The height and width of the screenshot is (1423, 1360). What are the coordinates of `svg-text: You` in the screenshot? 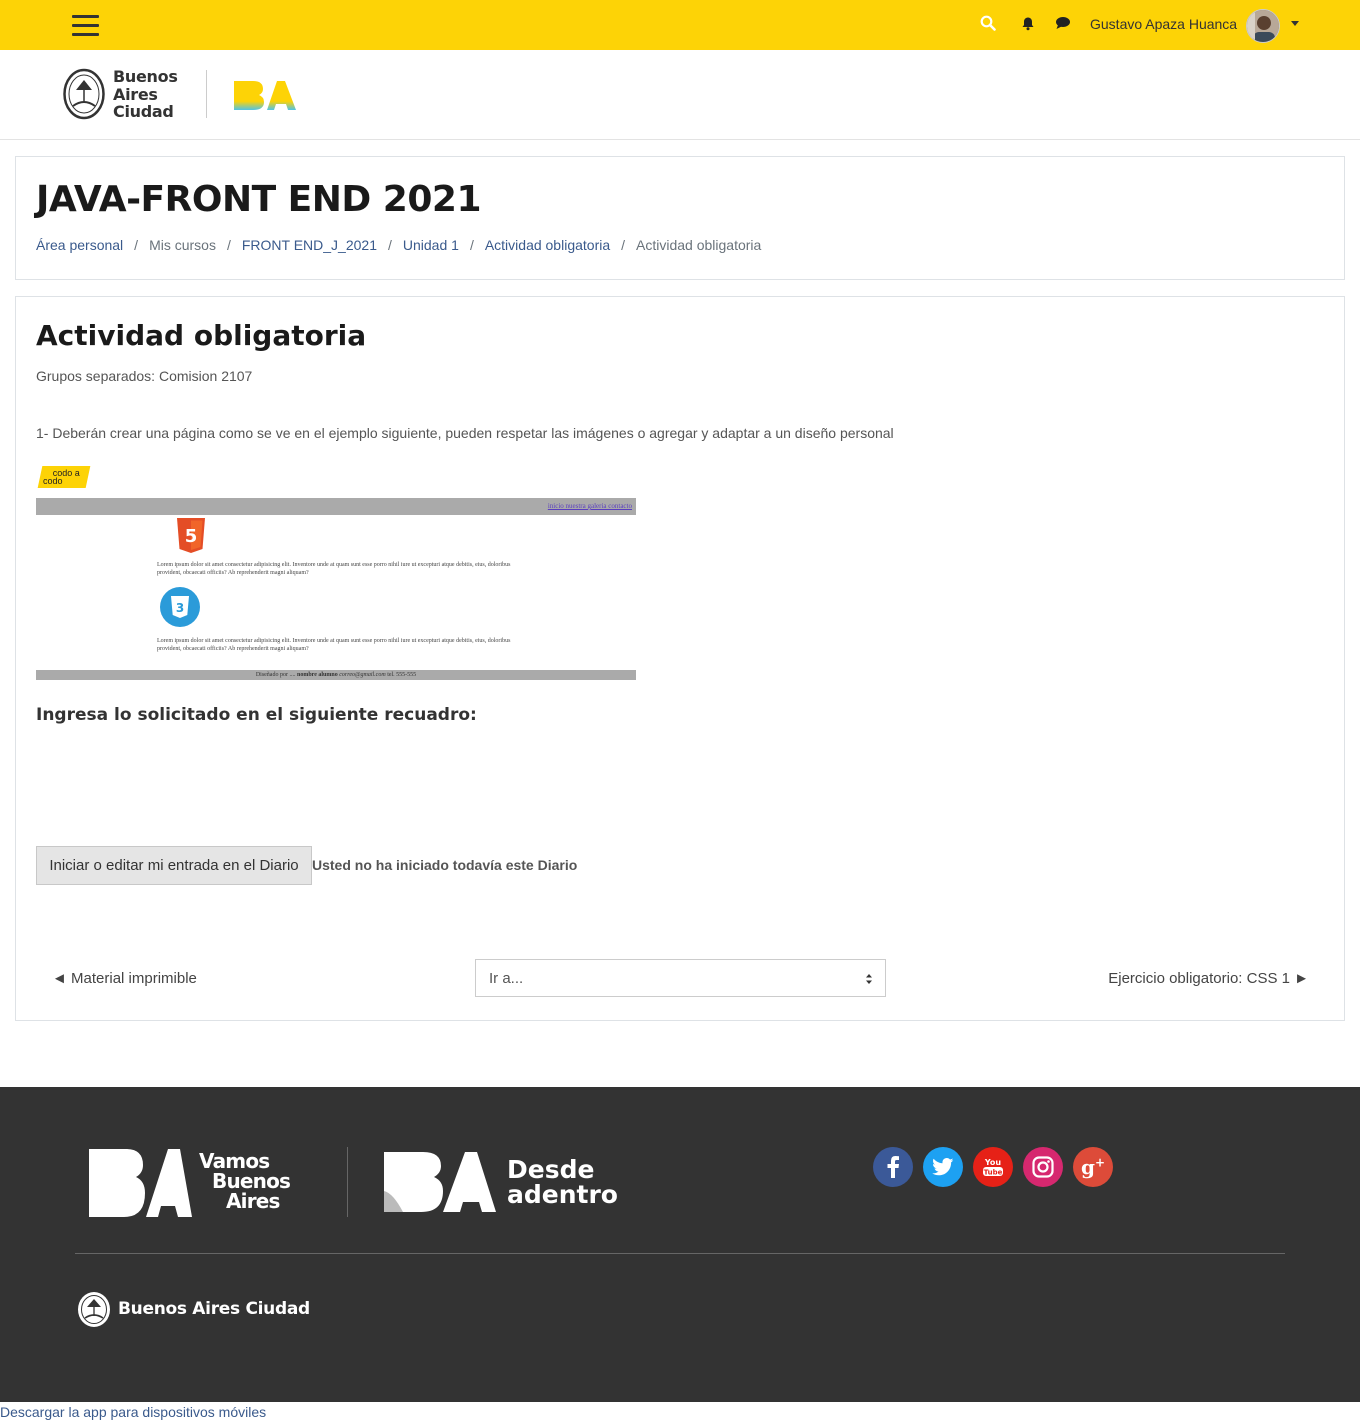 It's located at (993, 1162).